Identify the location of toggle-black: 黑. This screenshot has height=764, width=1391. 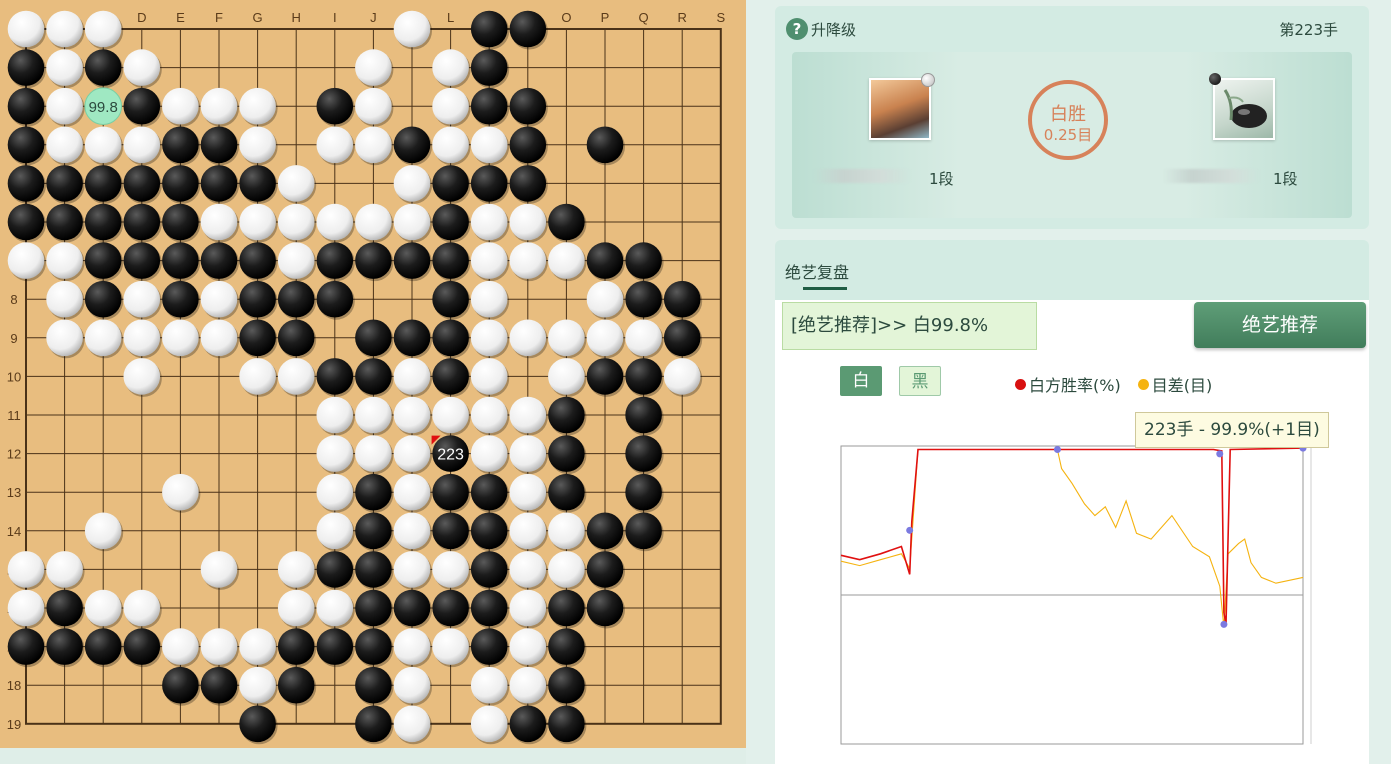
(920, 381).